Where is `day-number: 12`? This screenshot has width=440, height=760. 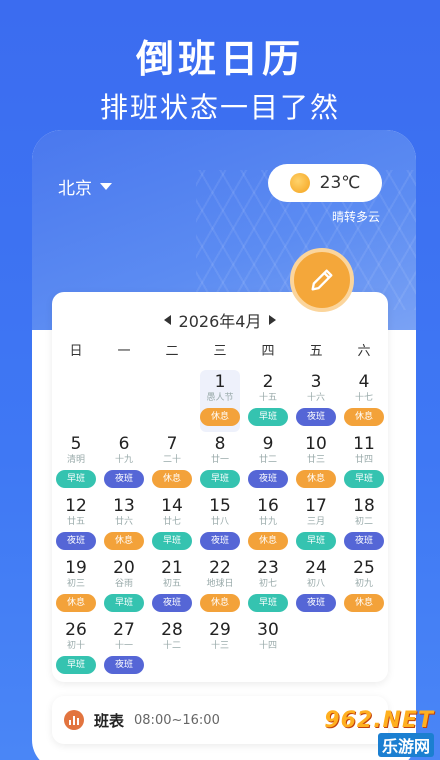 day-number: 12 is located at coordinates (76, 506).